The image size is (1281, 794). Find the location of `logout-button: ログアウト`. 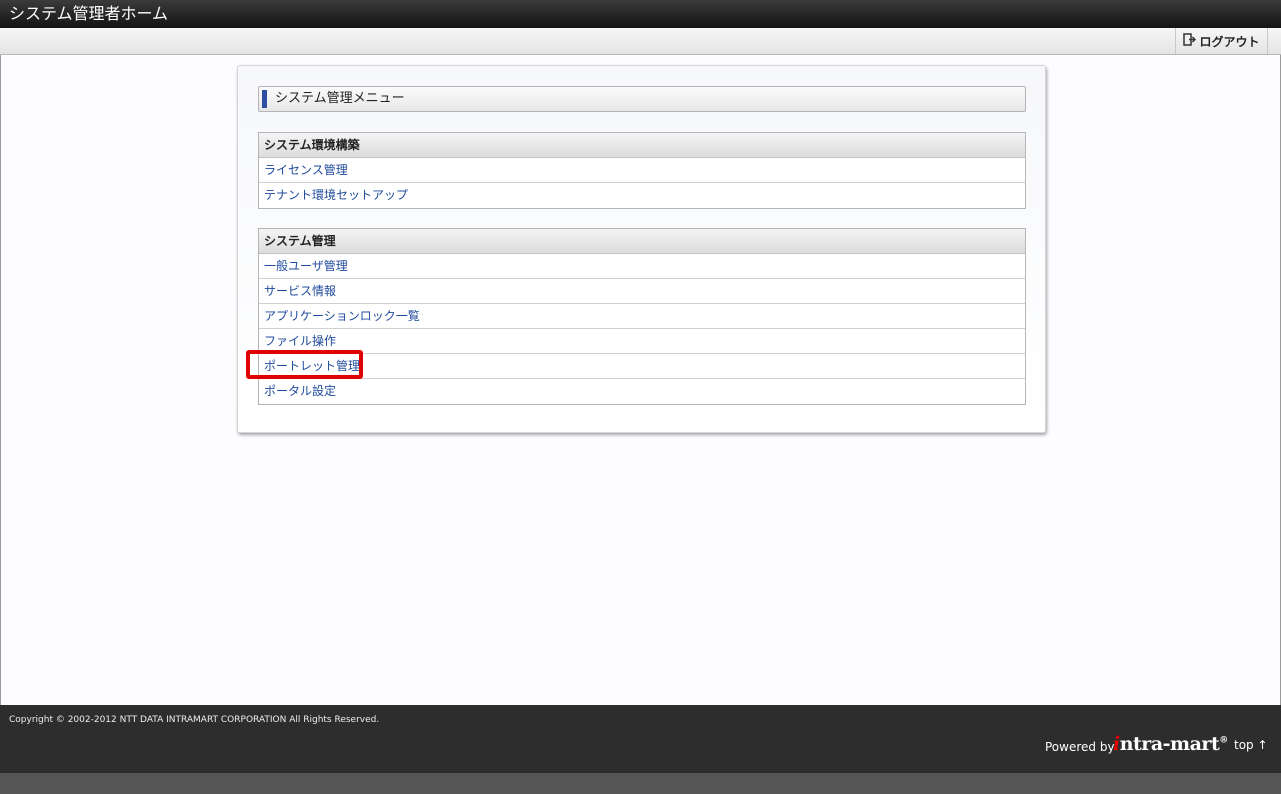

logout-button: ログアウト is located at coordinates (1221, 41).